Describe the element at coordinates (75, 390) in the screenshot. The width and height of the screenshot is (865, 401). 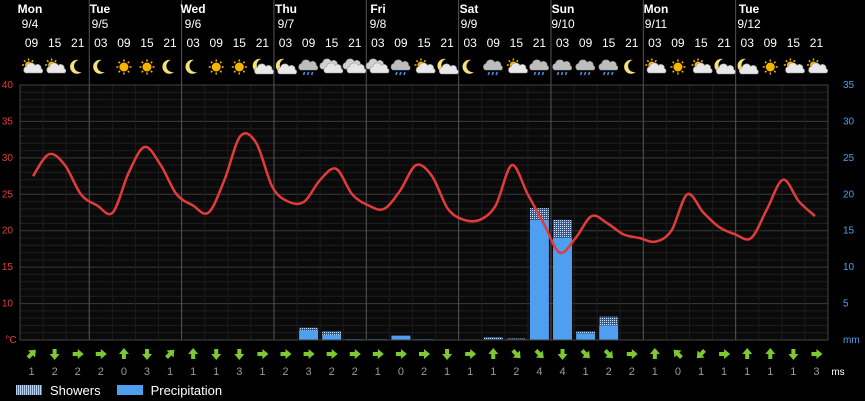
I see `legend-showers-label: Showers` at that location.